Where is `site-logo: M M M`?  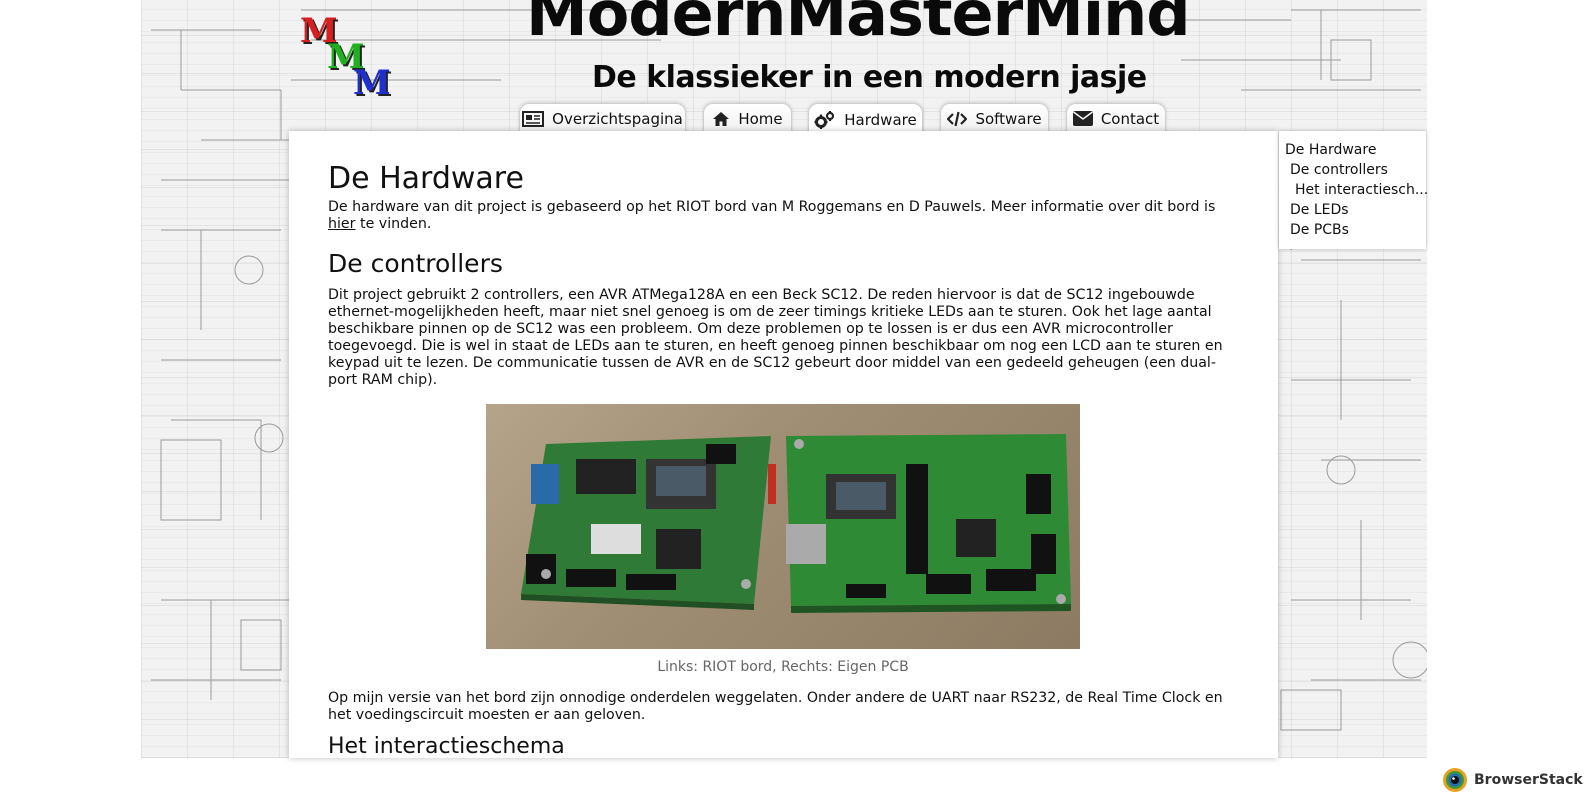 site-logo: M M M is located at coordinates (350, 59).